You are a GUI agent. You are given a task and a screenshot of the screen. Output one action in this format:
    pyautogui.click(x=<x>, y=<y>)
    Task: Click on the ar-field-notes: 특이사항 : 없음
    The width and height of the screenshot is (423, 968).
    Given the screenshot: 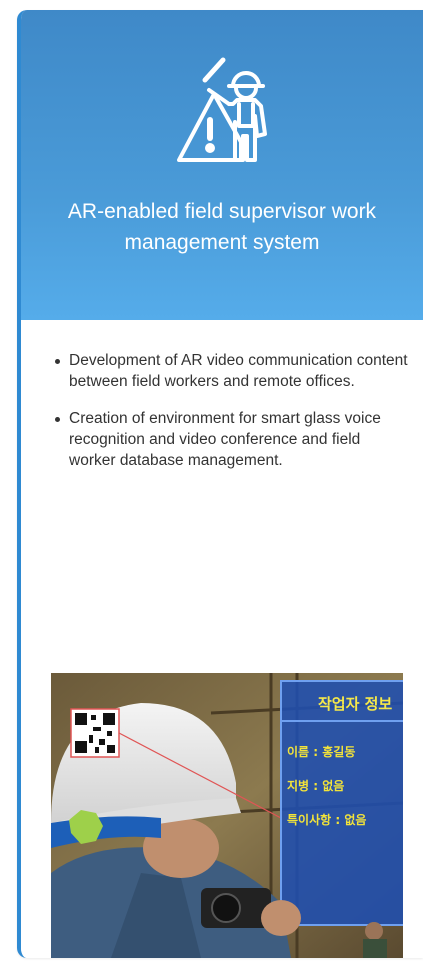 What is the action you would take?
    pyautogui.click(x=327, y=820)
    